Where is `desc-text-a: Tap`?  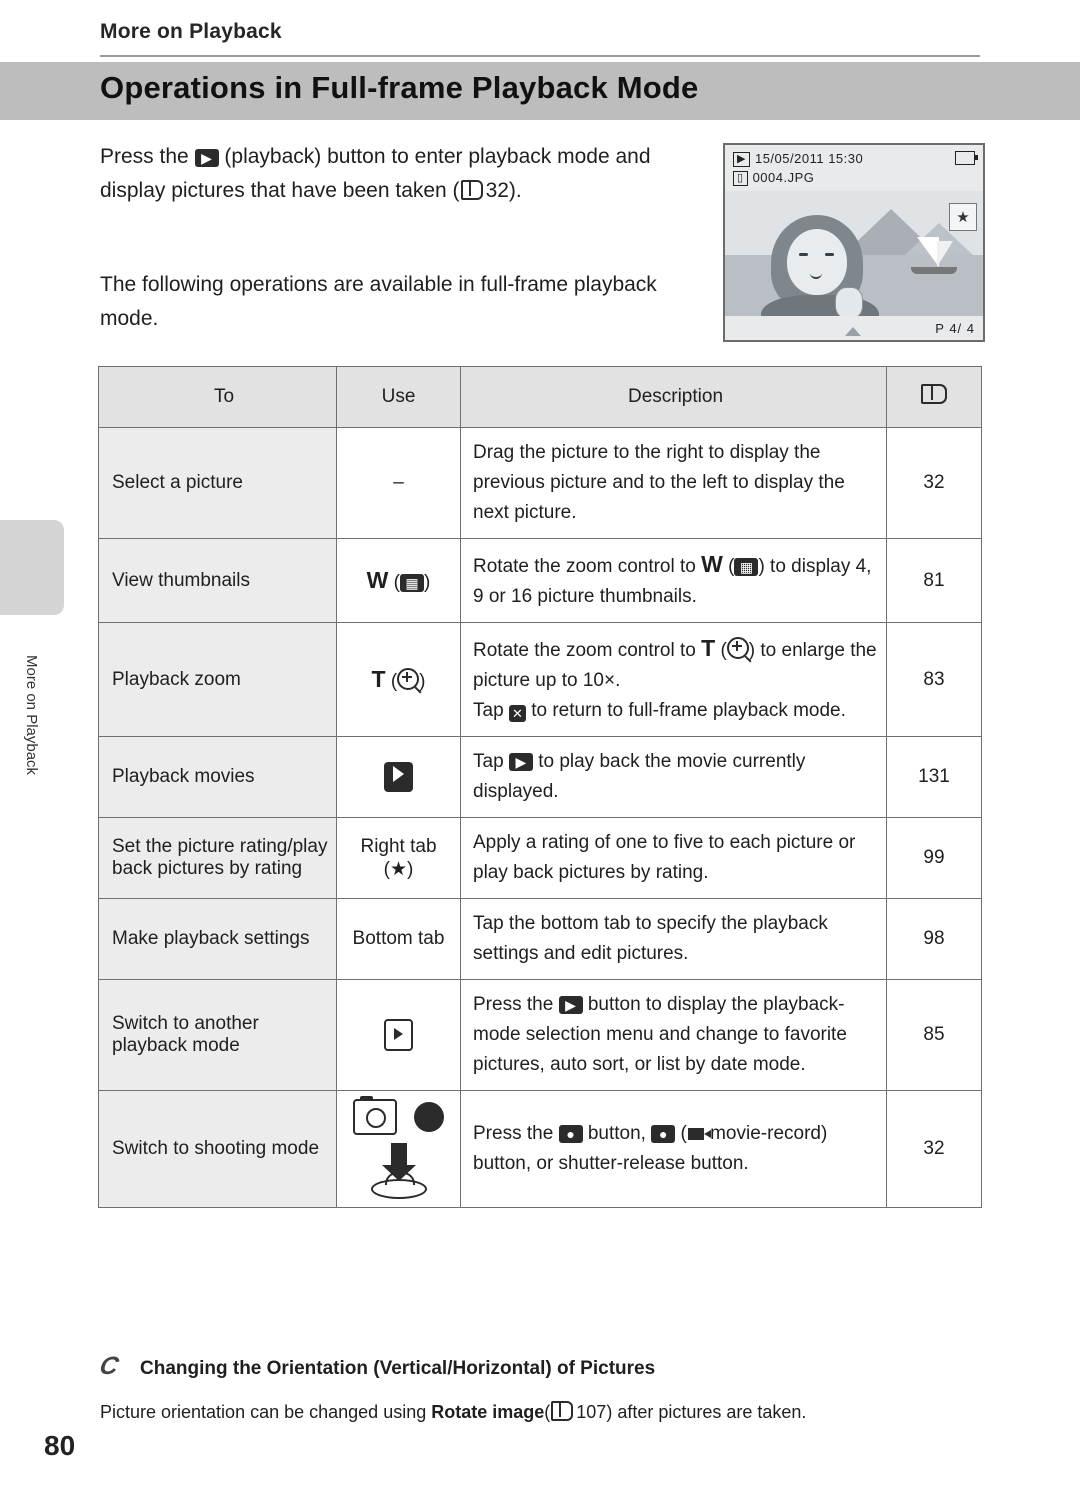
desc-text-a: Tap is located at coordinates (488, 761).